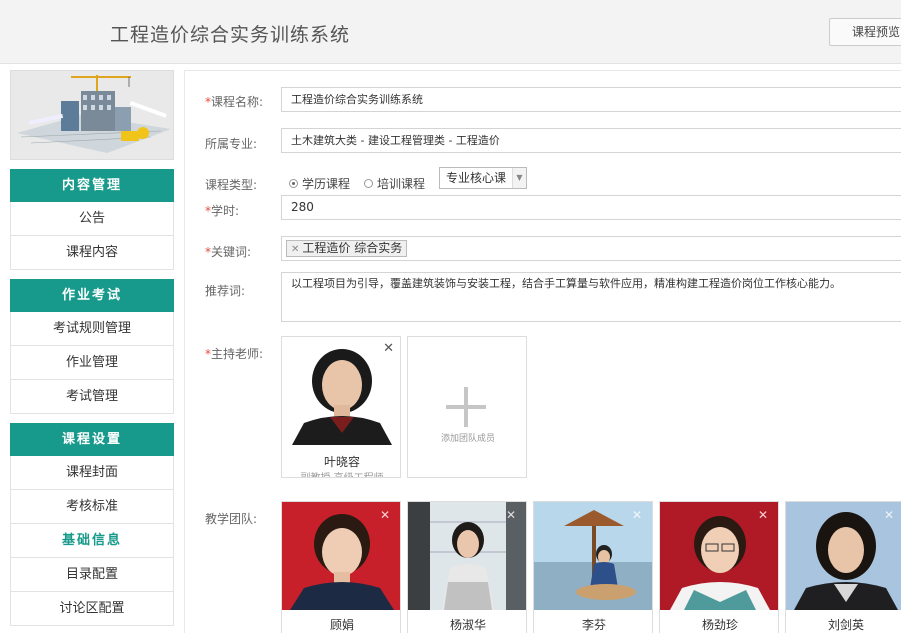  Describe the element at coordinates (357, 183) in the screenshot. I see `course-type-radios: 学历课程 培训课程` at that location.